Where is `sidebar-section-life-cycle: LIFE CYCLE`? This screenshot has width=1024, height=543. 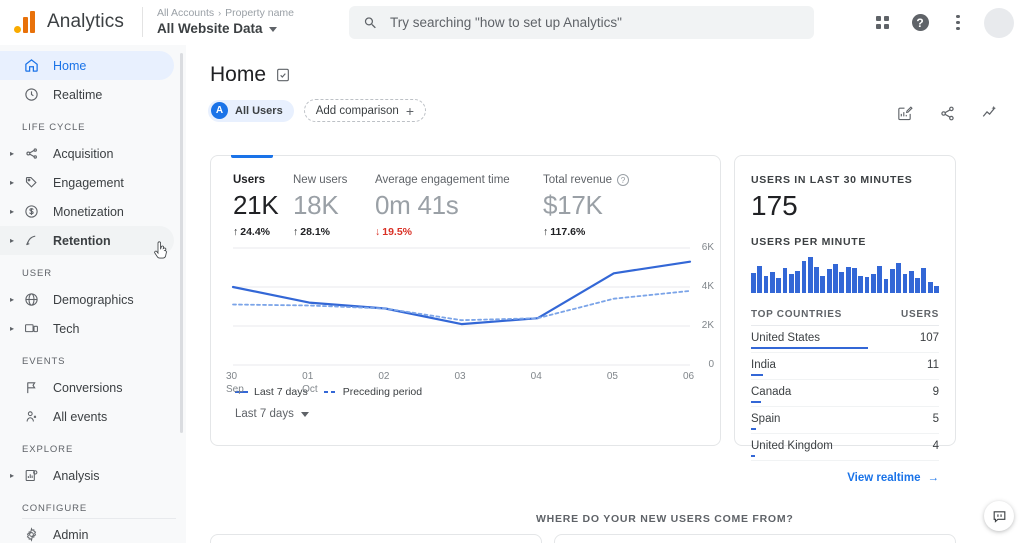 sidebar-section-life-cycle: LIFE CYCLE is located at coordinates (54, 127).